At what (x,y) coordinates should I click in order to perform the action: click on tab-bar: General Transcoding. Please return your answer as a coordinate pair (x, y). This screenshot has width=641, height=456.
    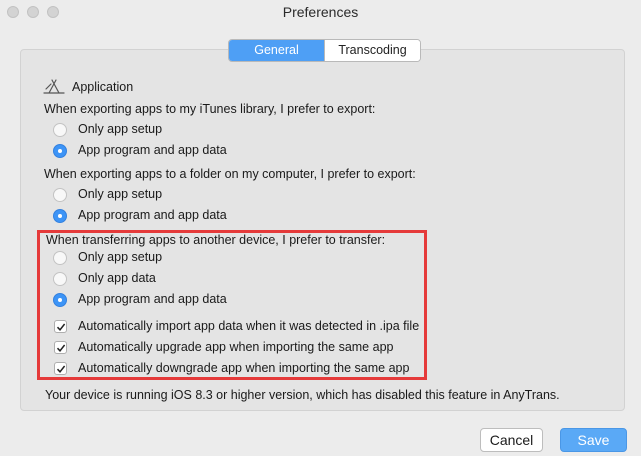
    Looking at the image, I should click on (324, 50).